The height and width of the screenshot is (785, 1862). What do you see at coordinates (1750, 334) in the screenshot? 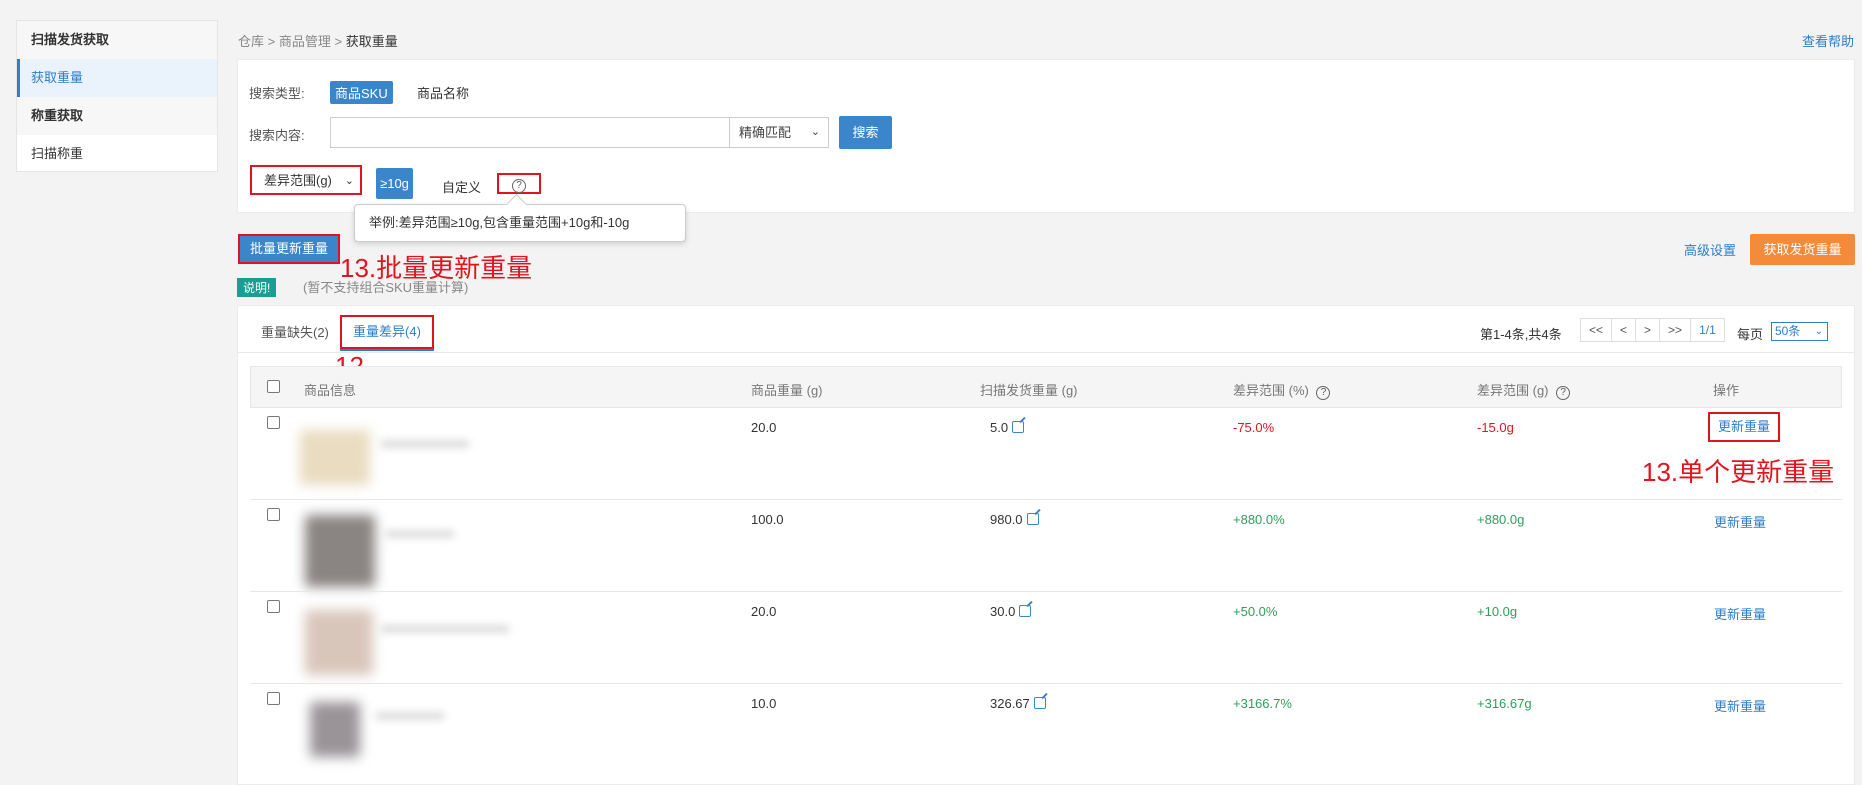
I see `per-page-label: 每页` at bounding box center [1750, 334].